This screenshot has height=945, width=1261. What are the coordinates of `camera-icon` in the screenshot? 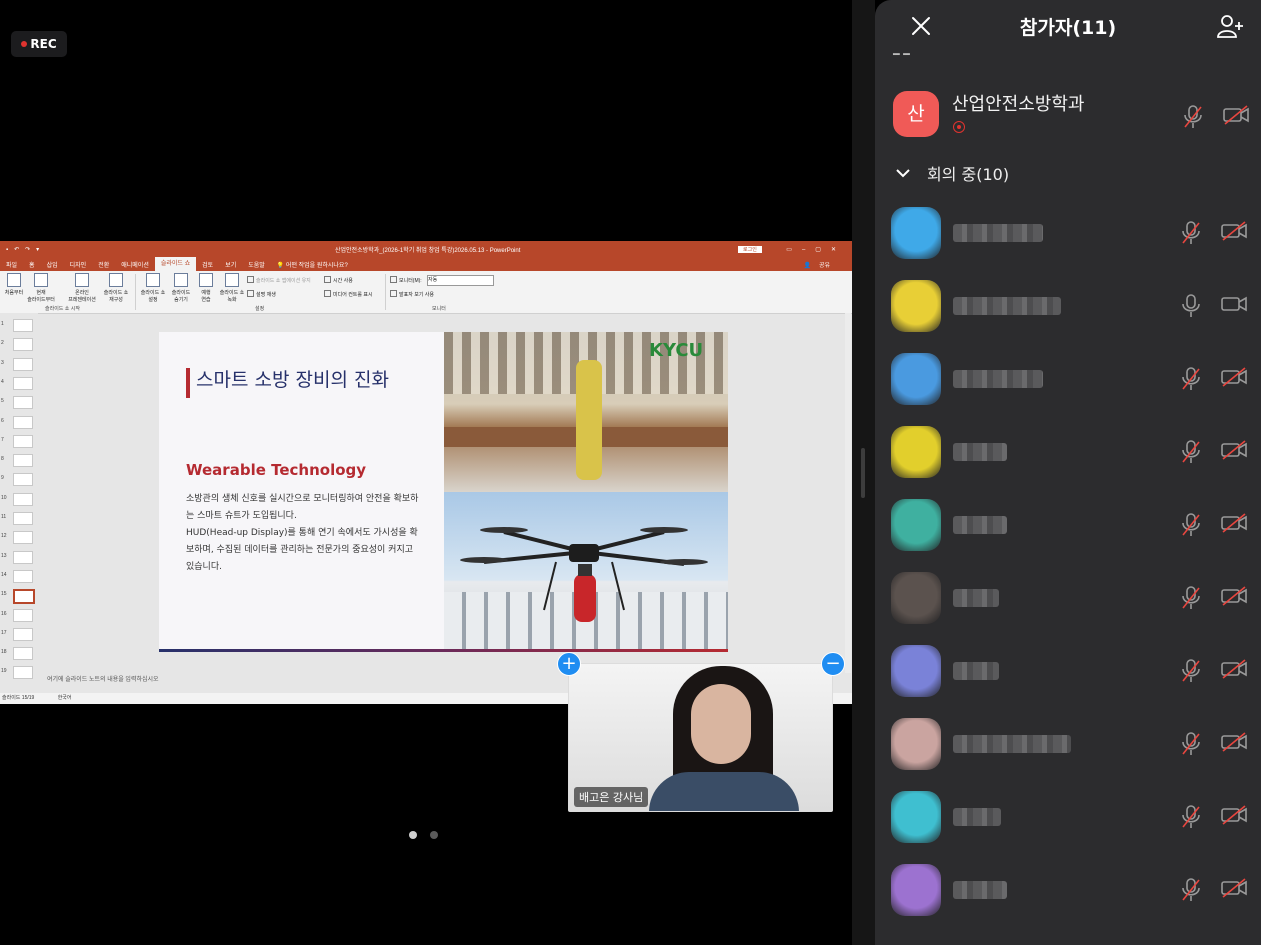 It's located at (1234, 306).